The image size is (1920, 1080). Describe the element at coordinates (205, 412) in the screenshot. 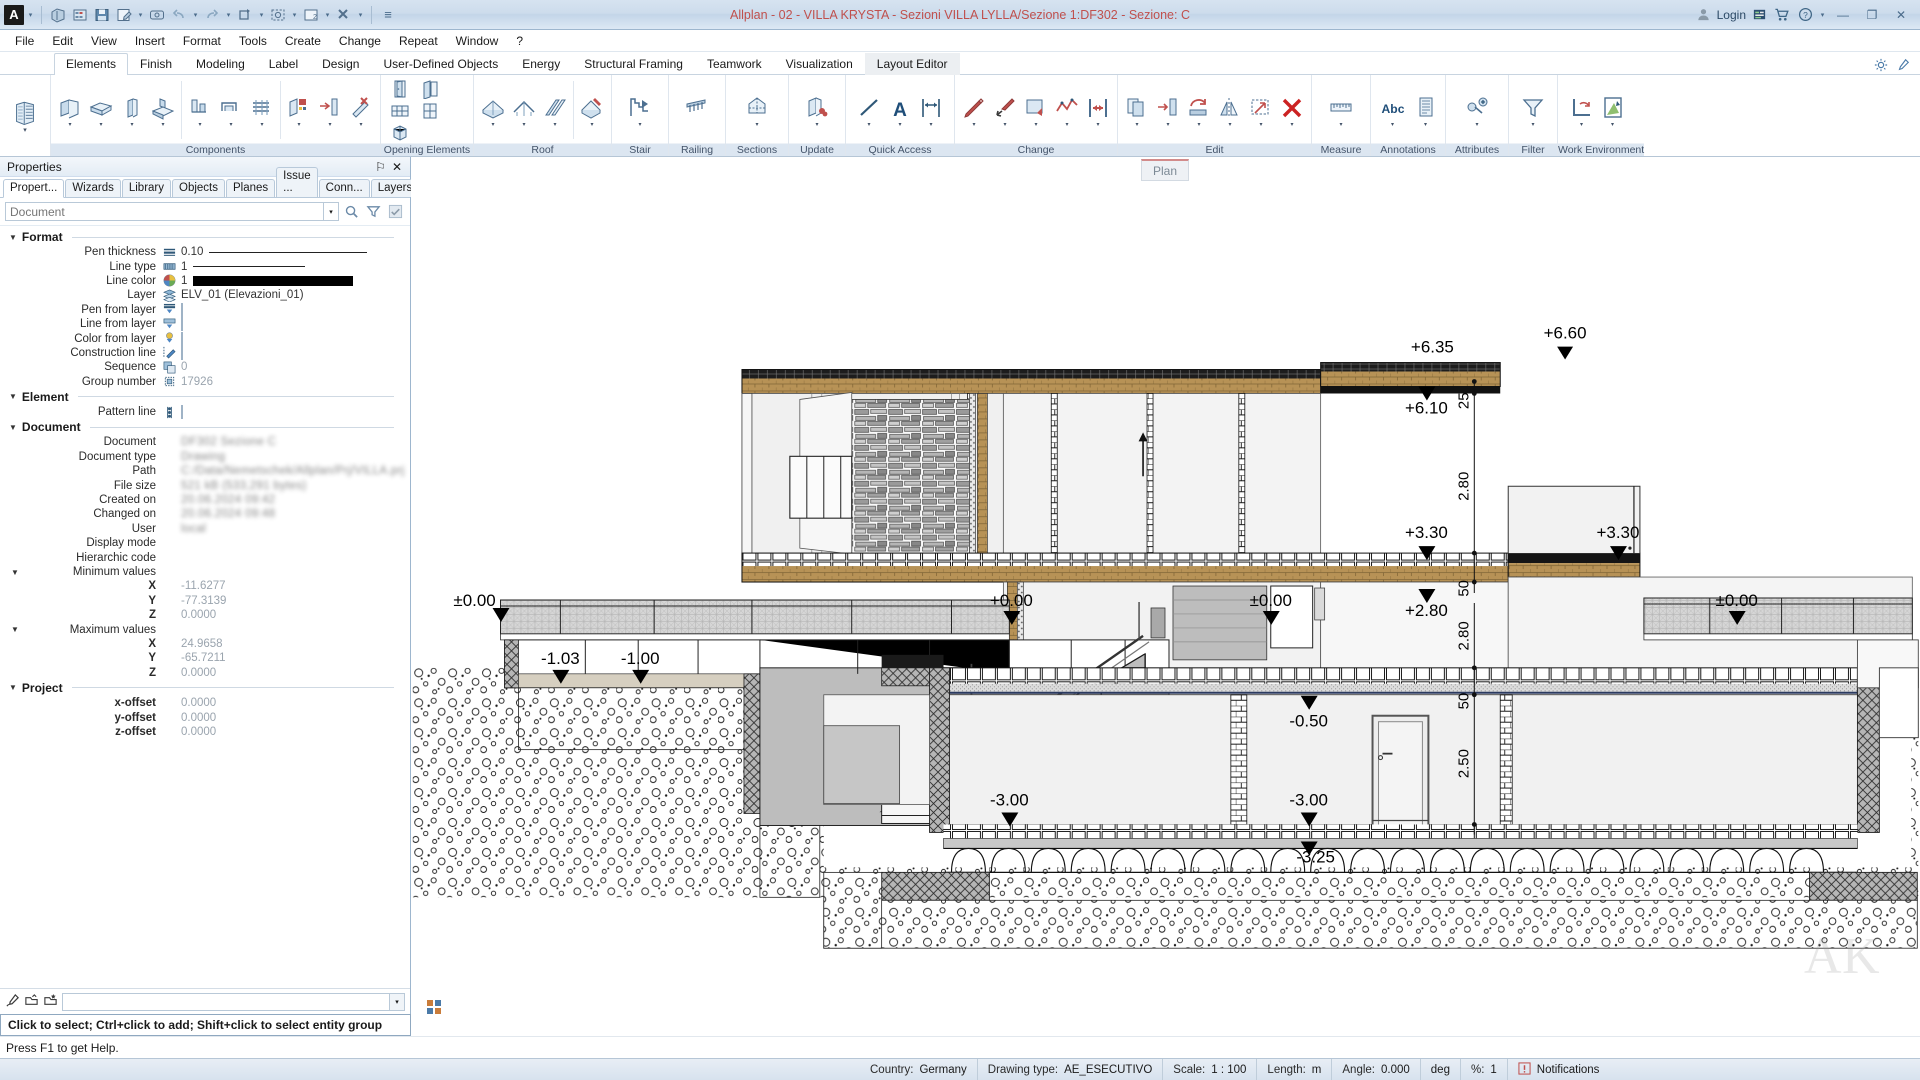

I see `property-row-pattern-line: Pattern line` at that location.